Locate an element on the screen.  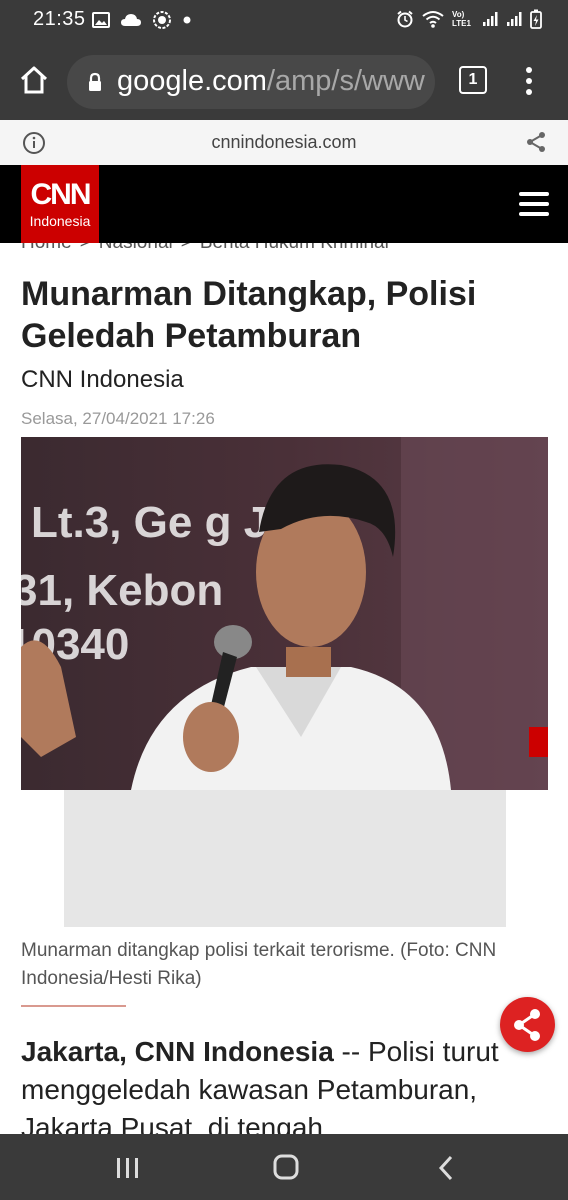
status-right-icons: Vo) LTE1 is located at coordinates (469, 19).